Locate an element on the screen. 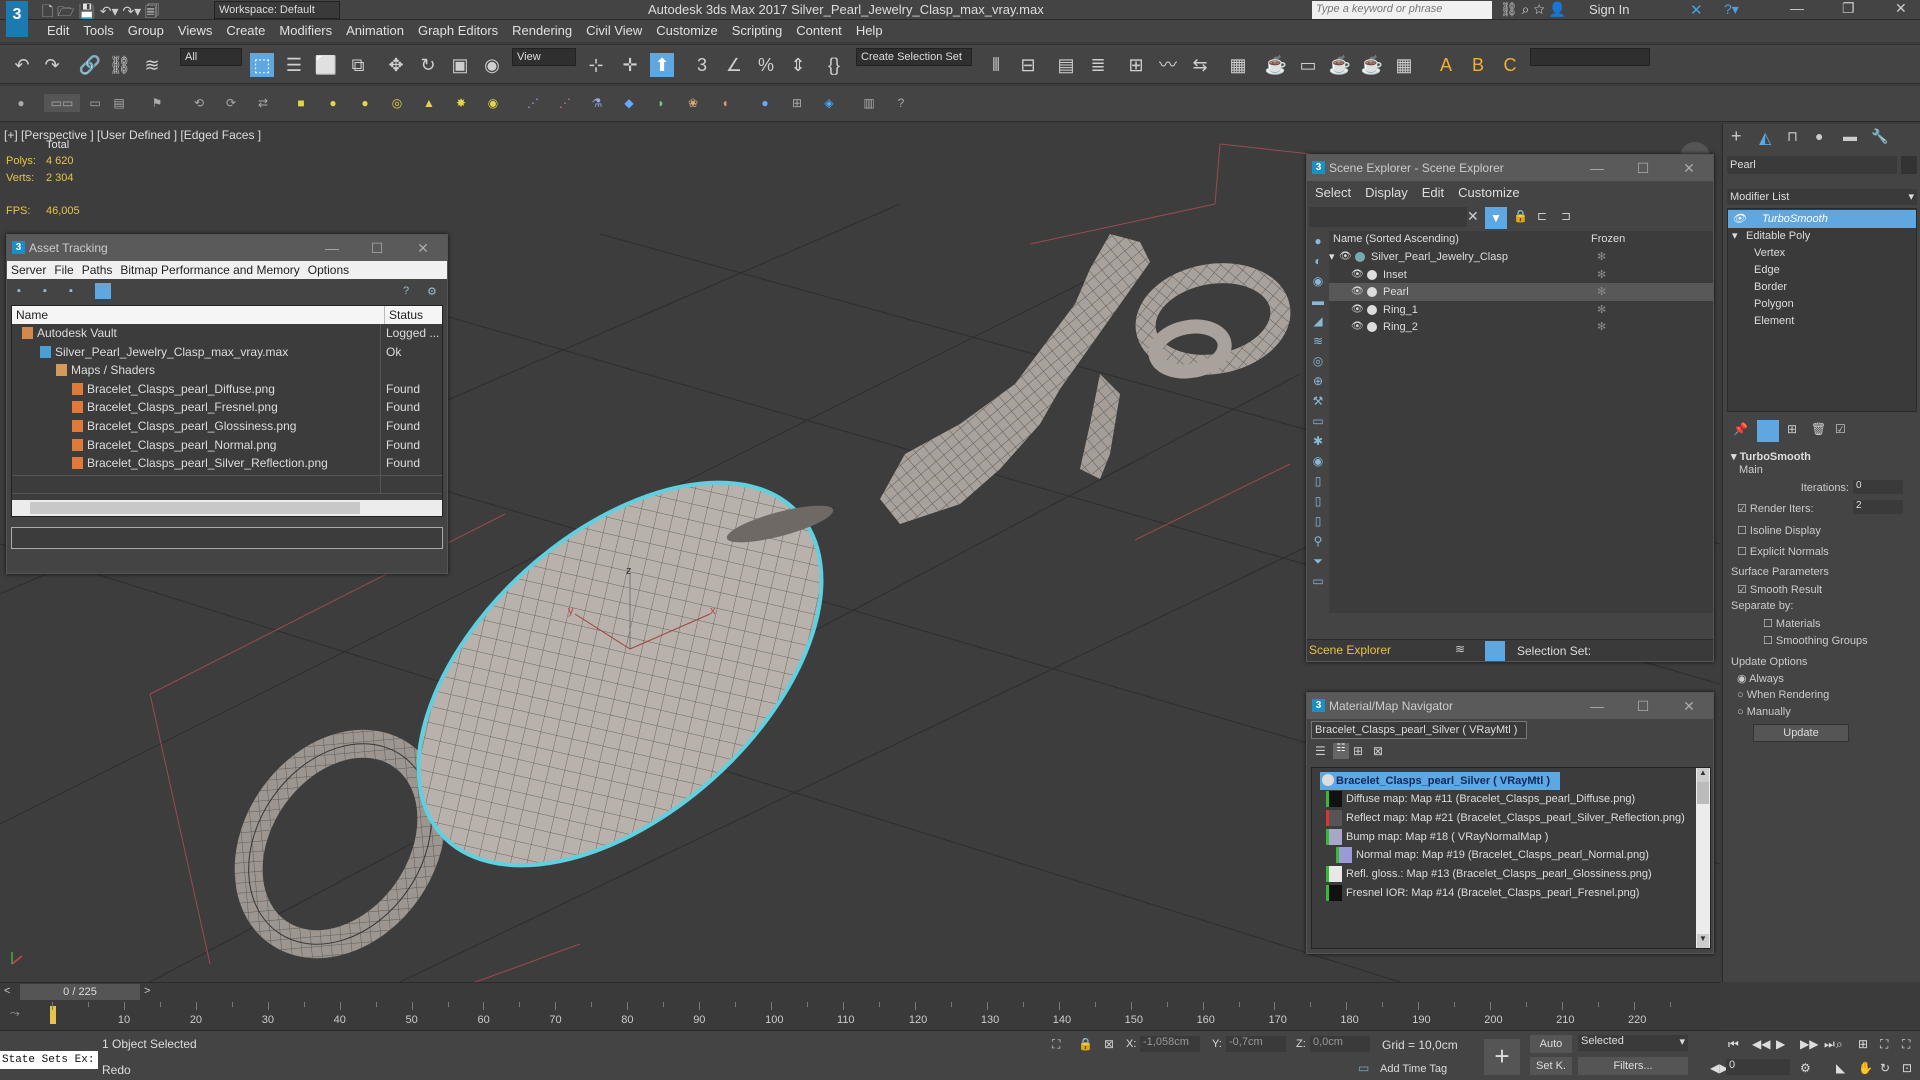 The height and width of the screenshot is (1080, 1920). sun-icon: ◉ is located at coordinates (493, 103).